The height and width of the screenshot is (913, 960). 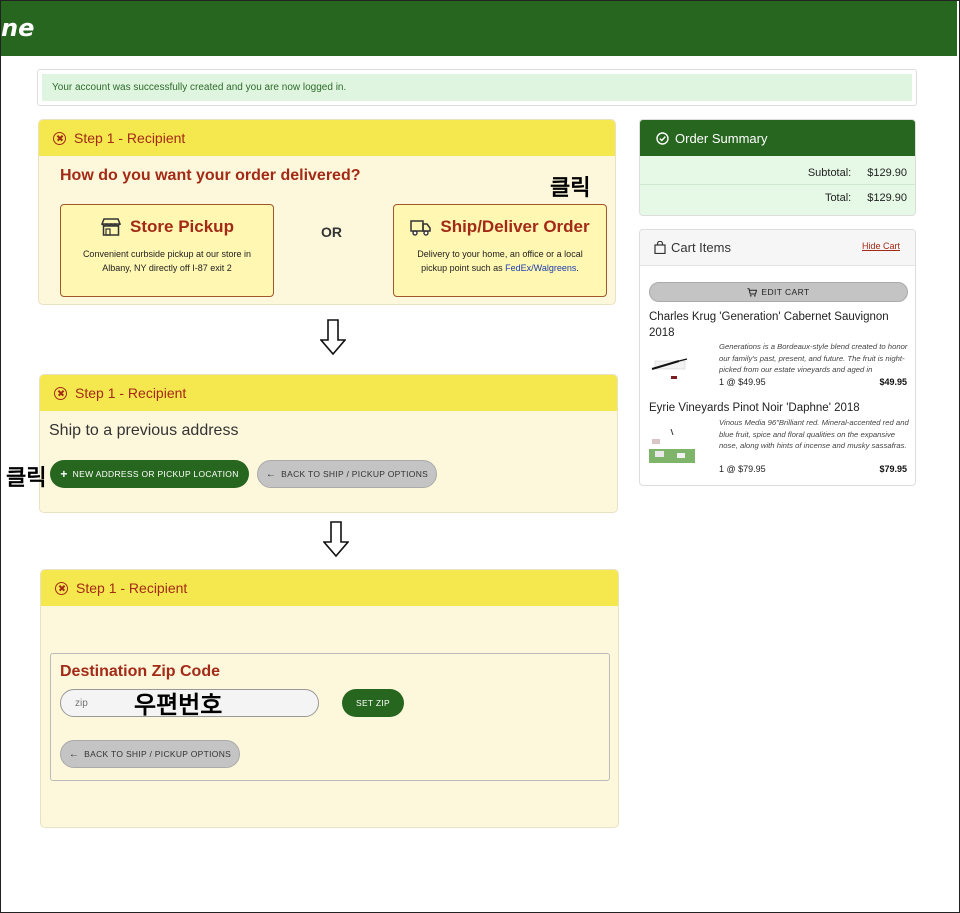 I want to click on ship-desc-suffix: ., so click(x=577, y=268).